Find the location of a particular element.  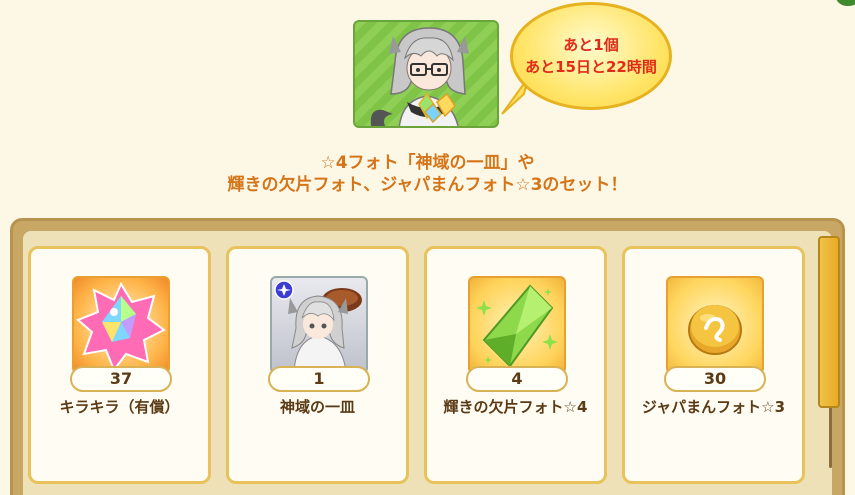

item-count: 37 is located at coordinates (121, 379).